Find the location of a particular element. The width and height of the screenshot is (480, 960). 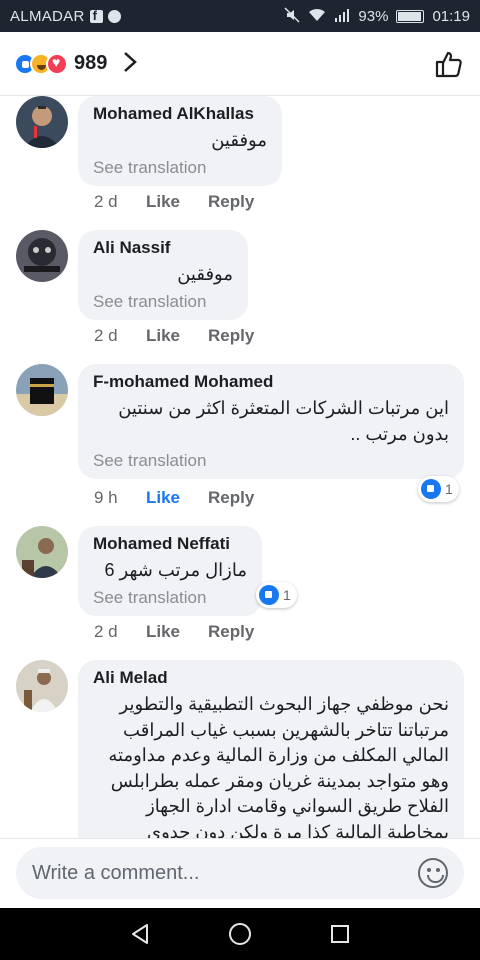

chevron-right-icon is located at coordinates (130, 64).